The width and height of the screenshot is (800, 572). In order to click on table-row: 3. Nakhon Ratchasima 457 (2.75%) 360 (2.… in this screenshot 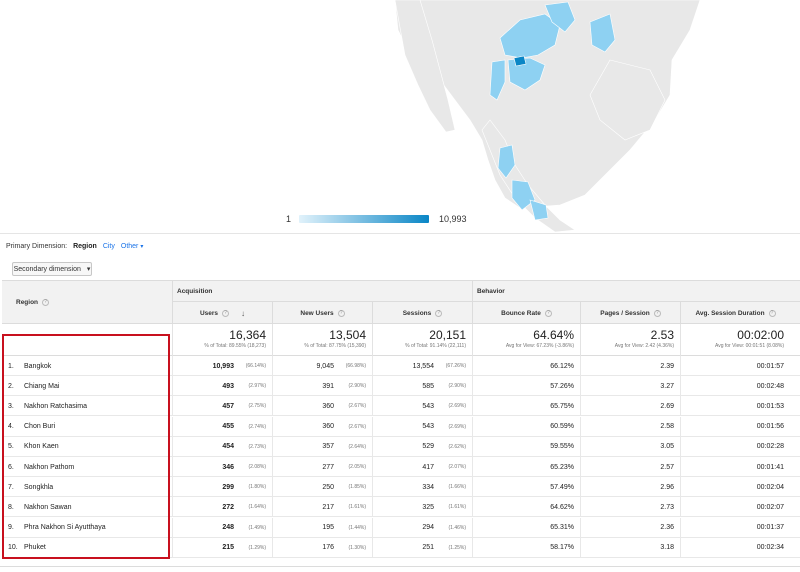, I will do `click(401, 406)`.